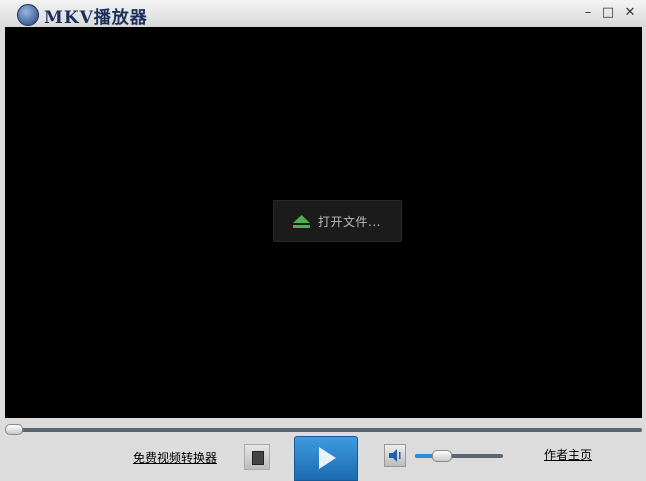 The image size is (646, 481). Describe the element at coordinates (608, 13) in the screenshot. I see `maximize-button: □` at that location.